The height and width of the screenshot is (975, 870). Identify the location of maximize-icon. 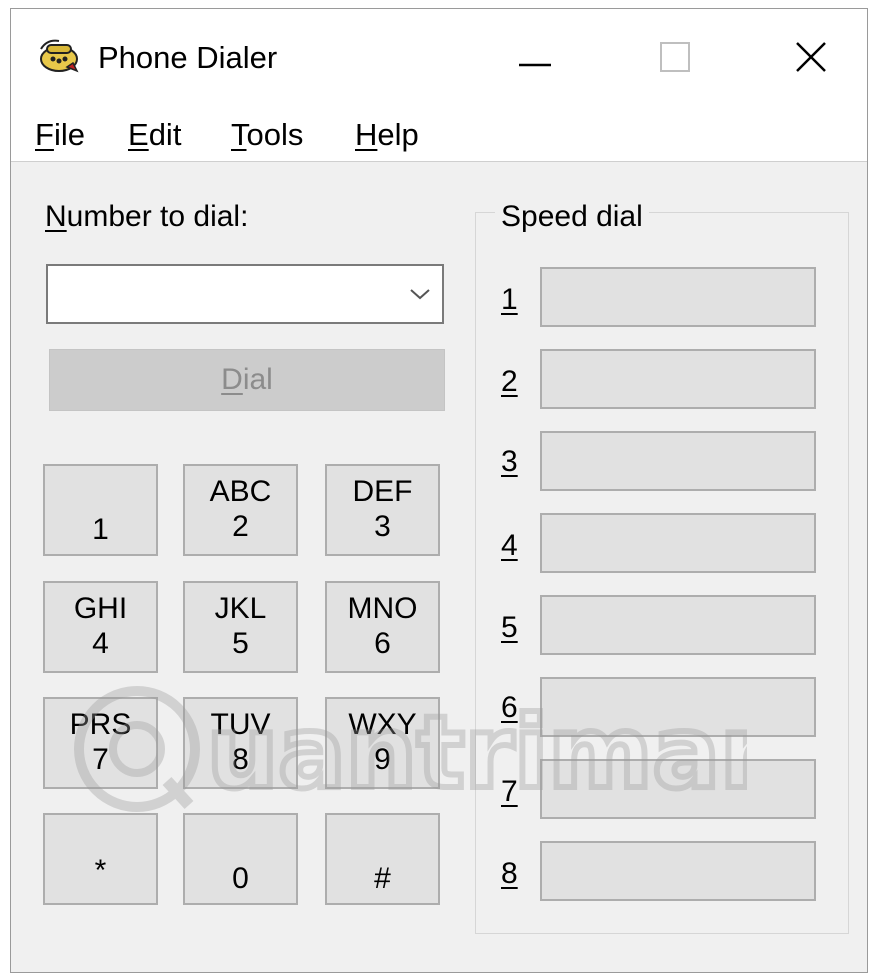
(675, 57).